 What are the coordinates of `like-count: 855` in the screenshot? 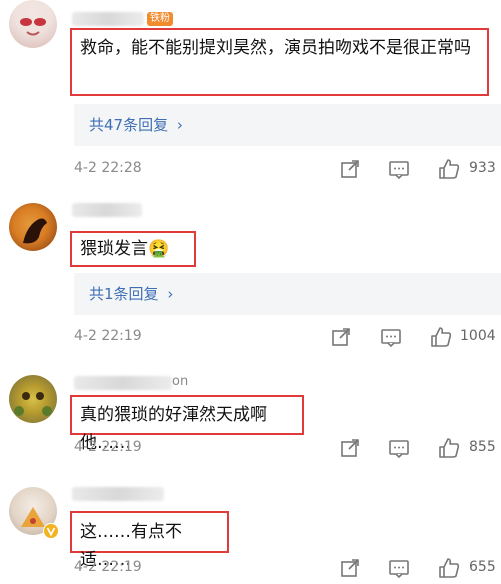 It's located at (482, 447).